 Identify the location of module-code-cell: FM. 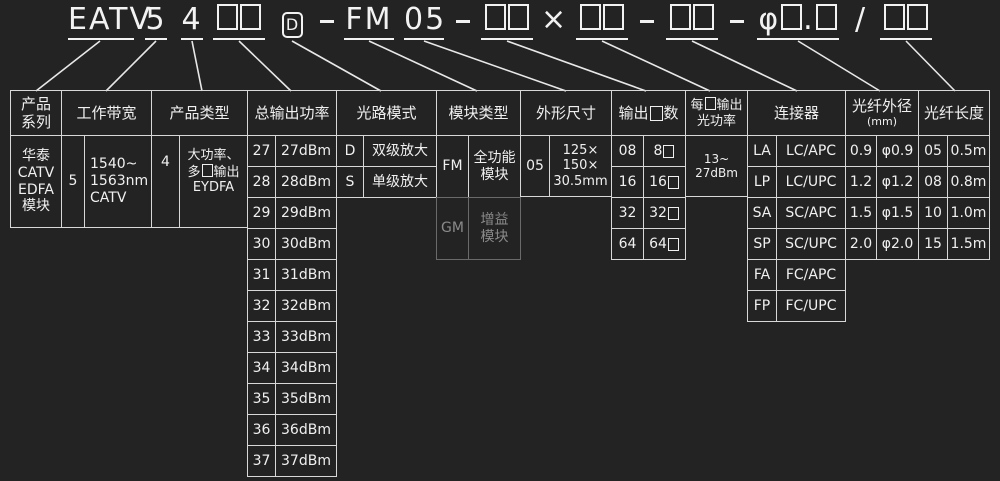
(452, 166).